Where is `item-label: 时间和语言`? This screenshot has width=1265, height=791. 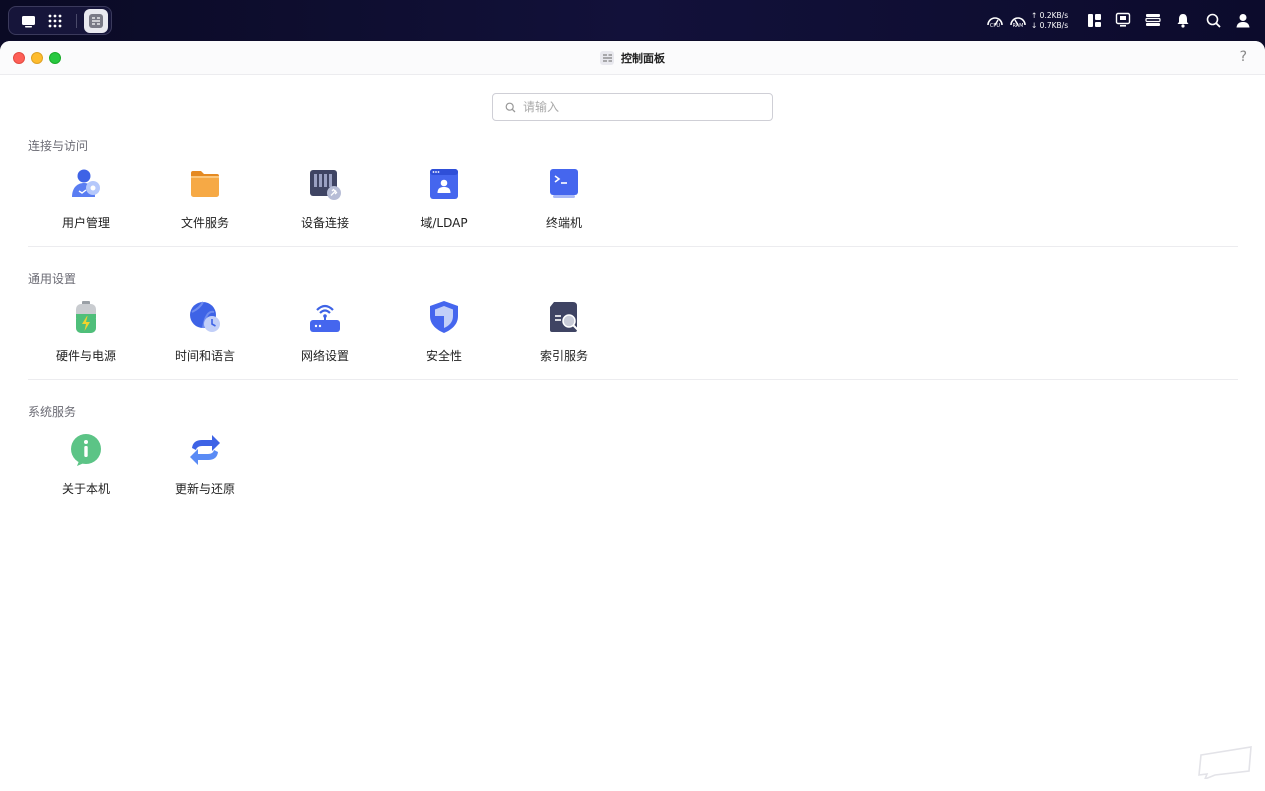 item-label: 时间和语言 is located at coordinates (204, 356).